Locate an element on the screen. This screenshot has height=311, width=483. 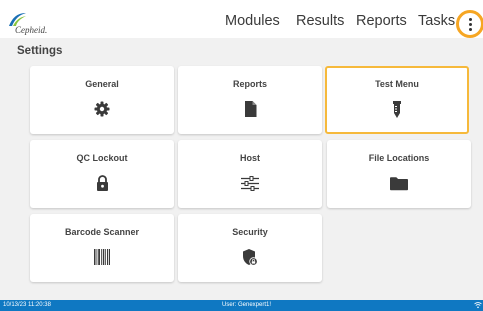
nav-tasks: Tasks is located at coordinates (436, 21).